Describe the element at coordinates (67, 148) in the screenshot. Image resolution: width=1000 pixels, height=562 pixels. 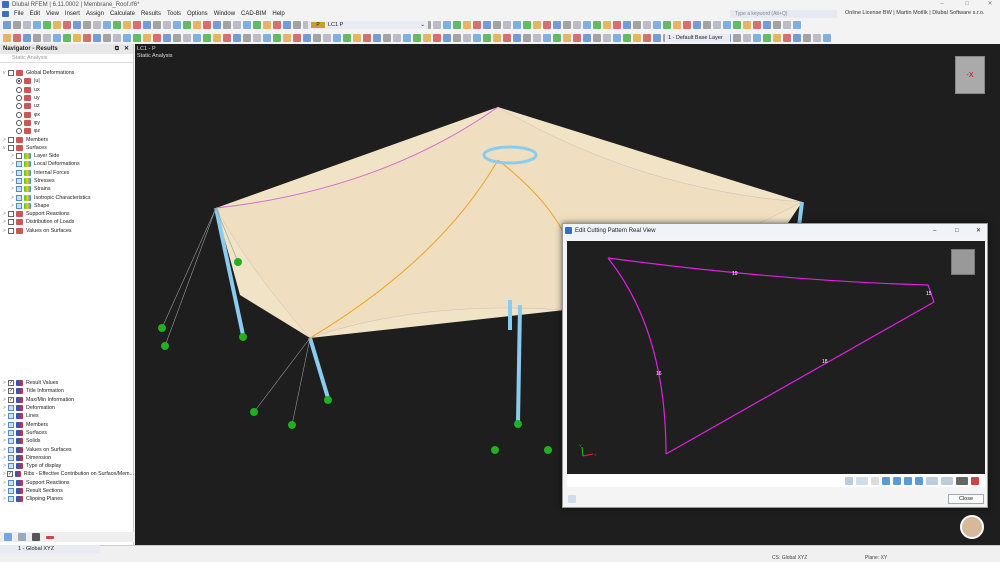
I see `tree-item: v Surfaces` at that location.